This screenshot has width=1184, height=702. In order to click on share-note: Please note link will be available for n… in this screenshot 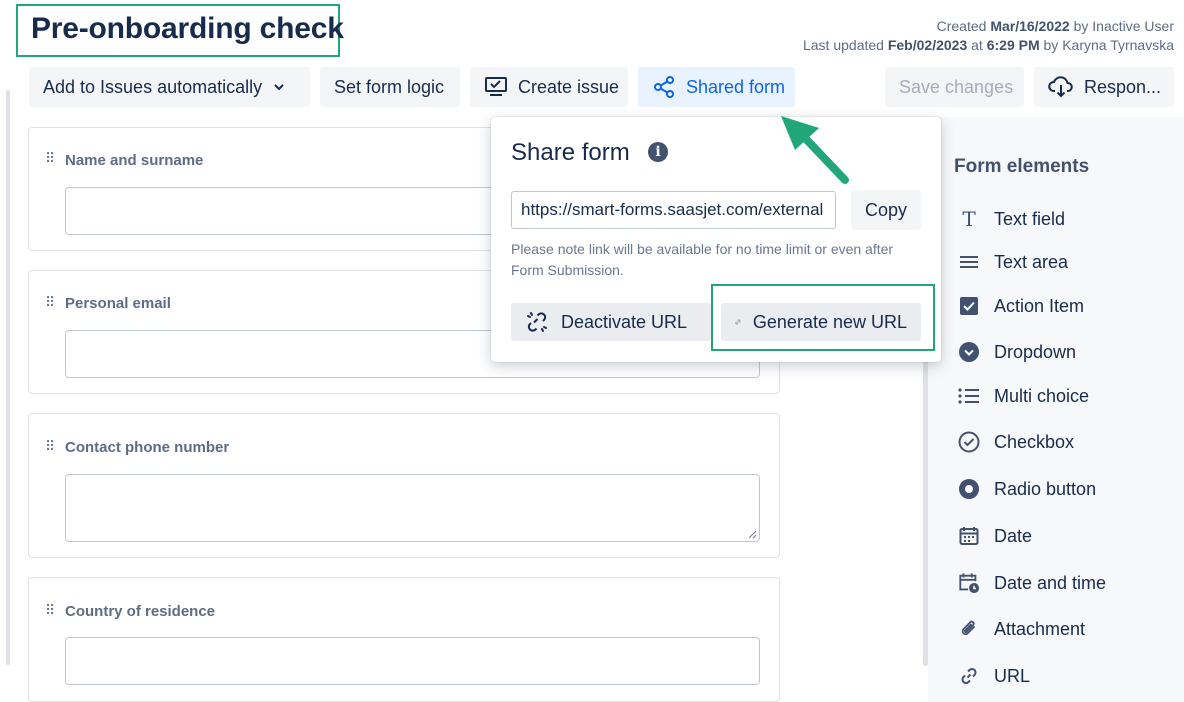, I will do `click(702, 259)`.